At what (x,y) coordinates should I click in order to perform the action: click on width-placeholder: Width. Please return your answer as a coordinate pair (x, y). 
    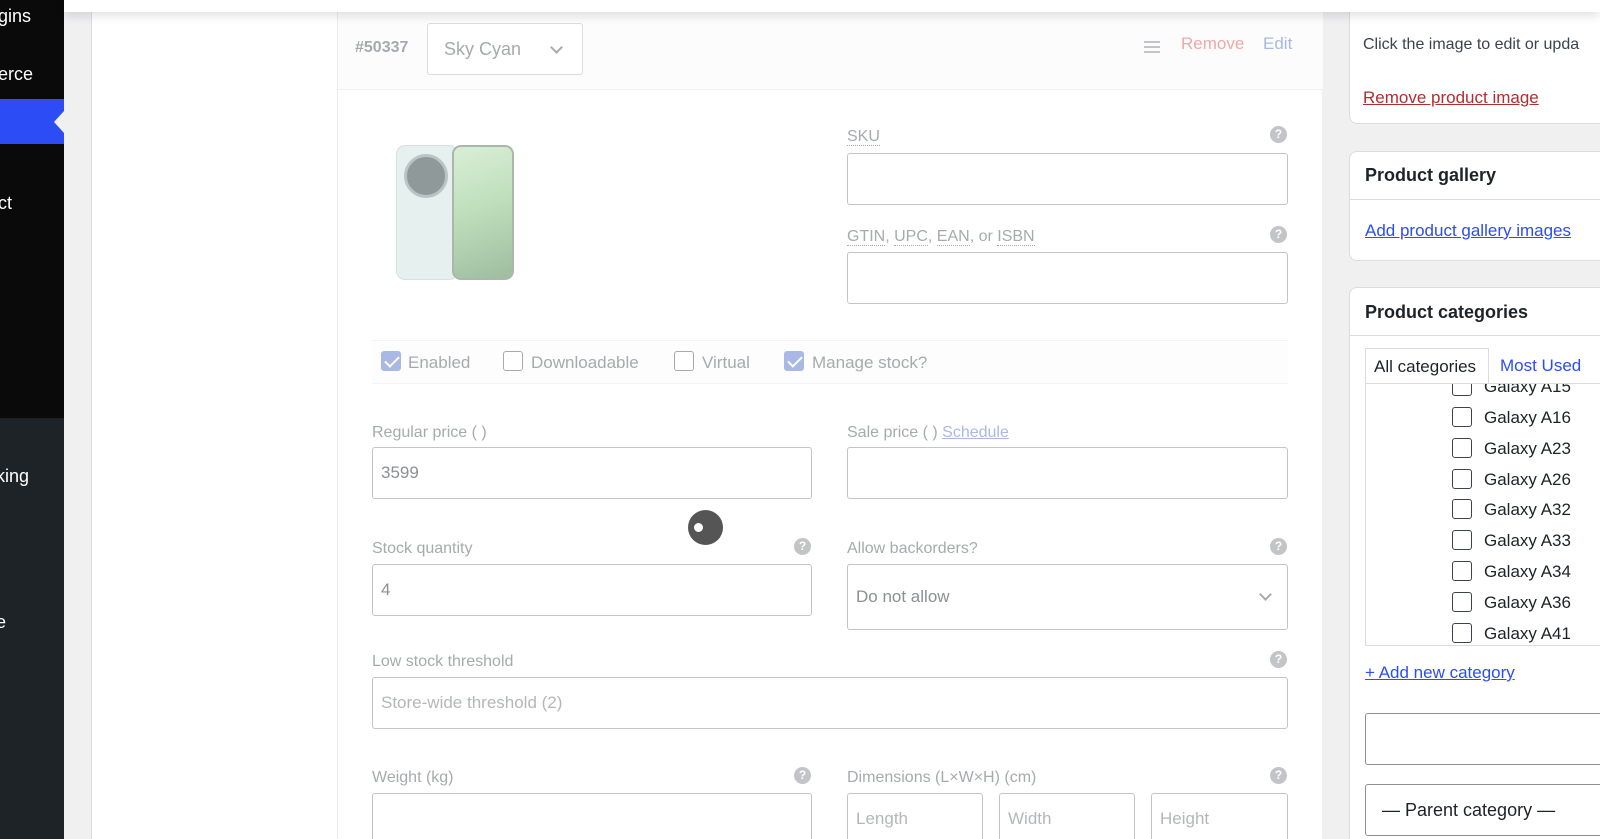
    Looking at the image, I should click on (1030, 818).